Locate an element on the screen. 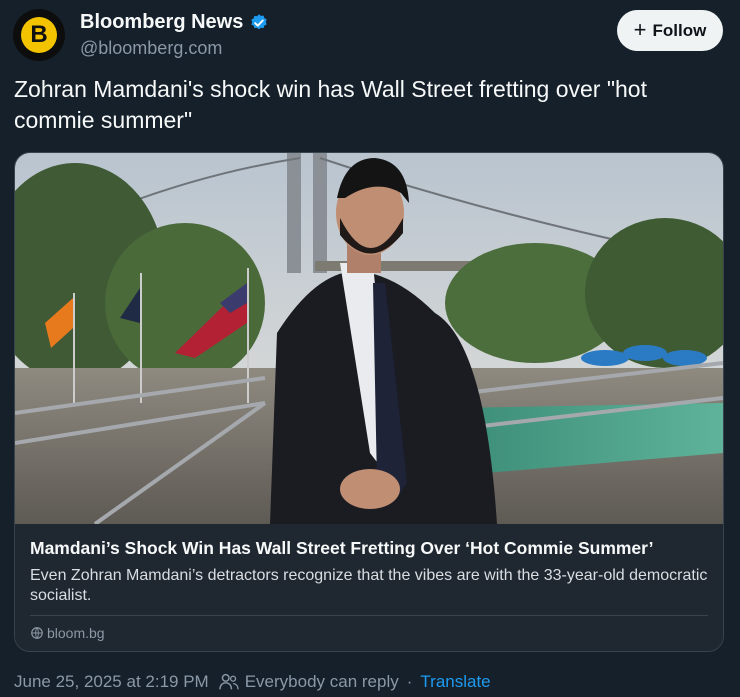  bloomberg-logo: B is located at coordinates (39, 35).